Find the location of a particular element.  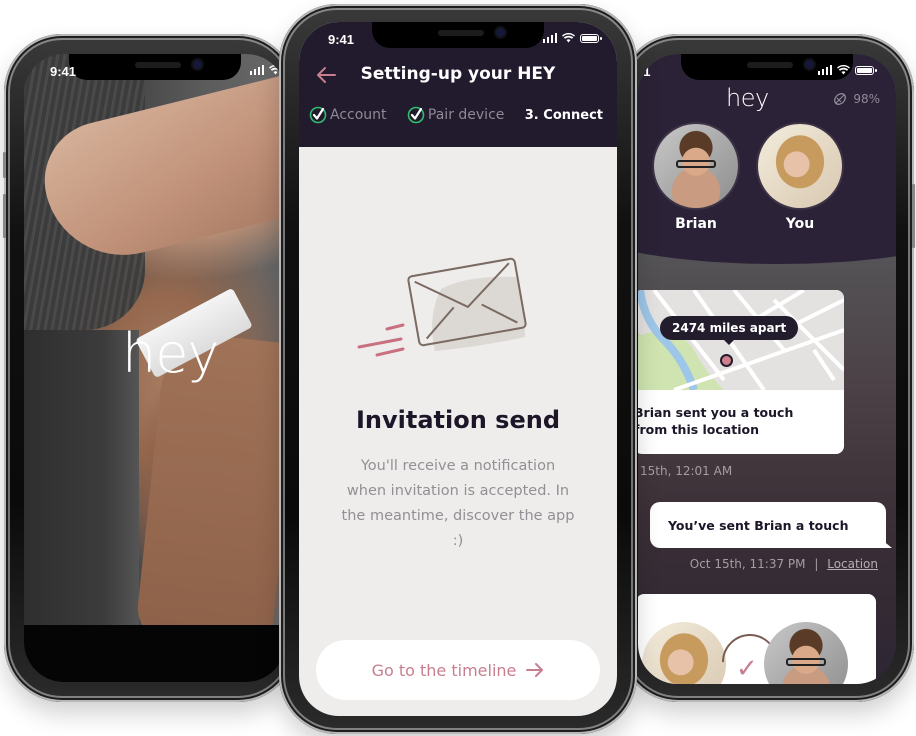

timestamp: 15th, 12:01 AM is located at coordinates (686, 471).